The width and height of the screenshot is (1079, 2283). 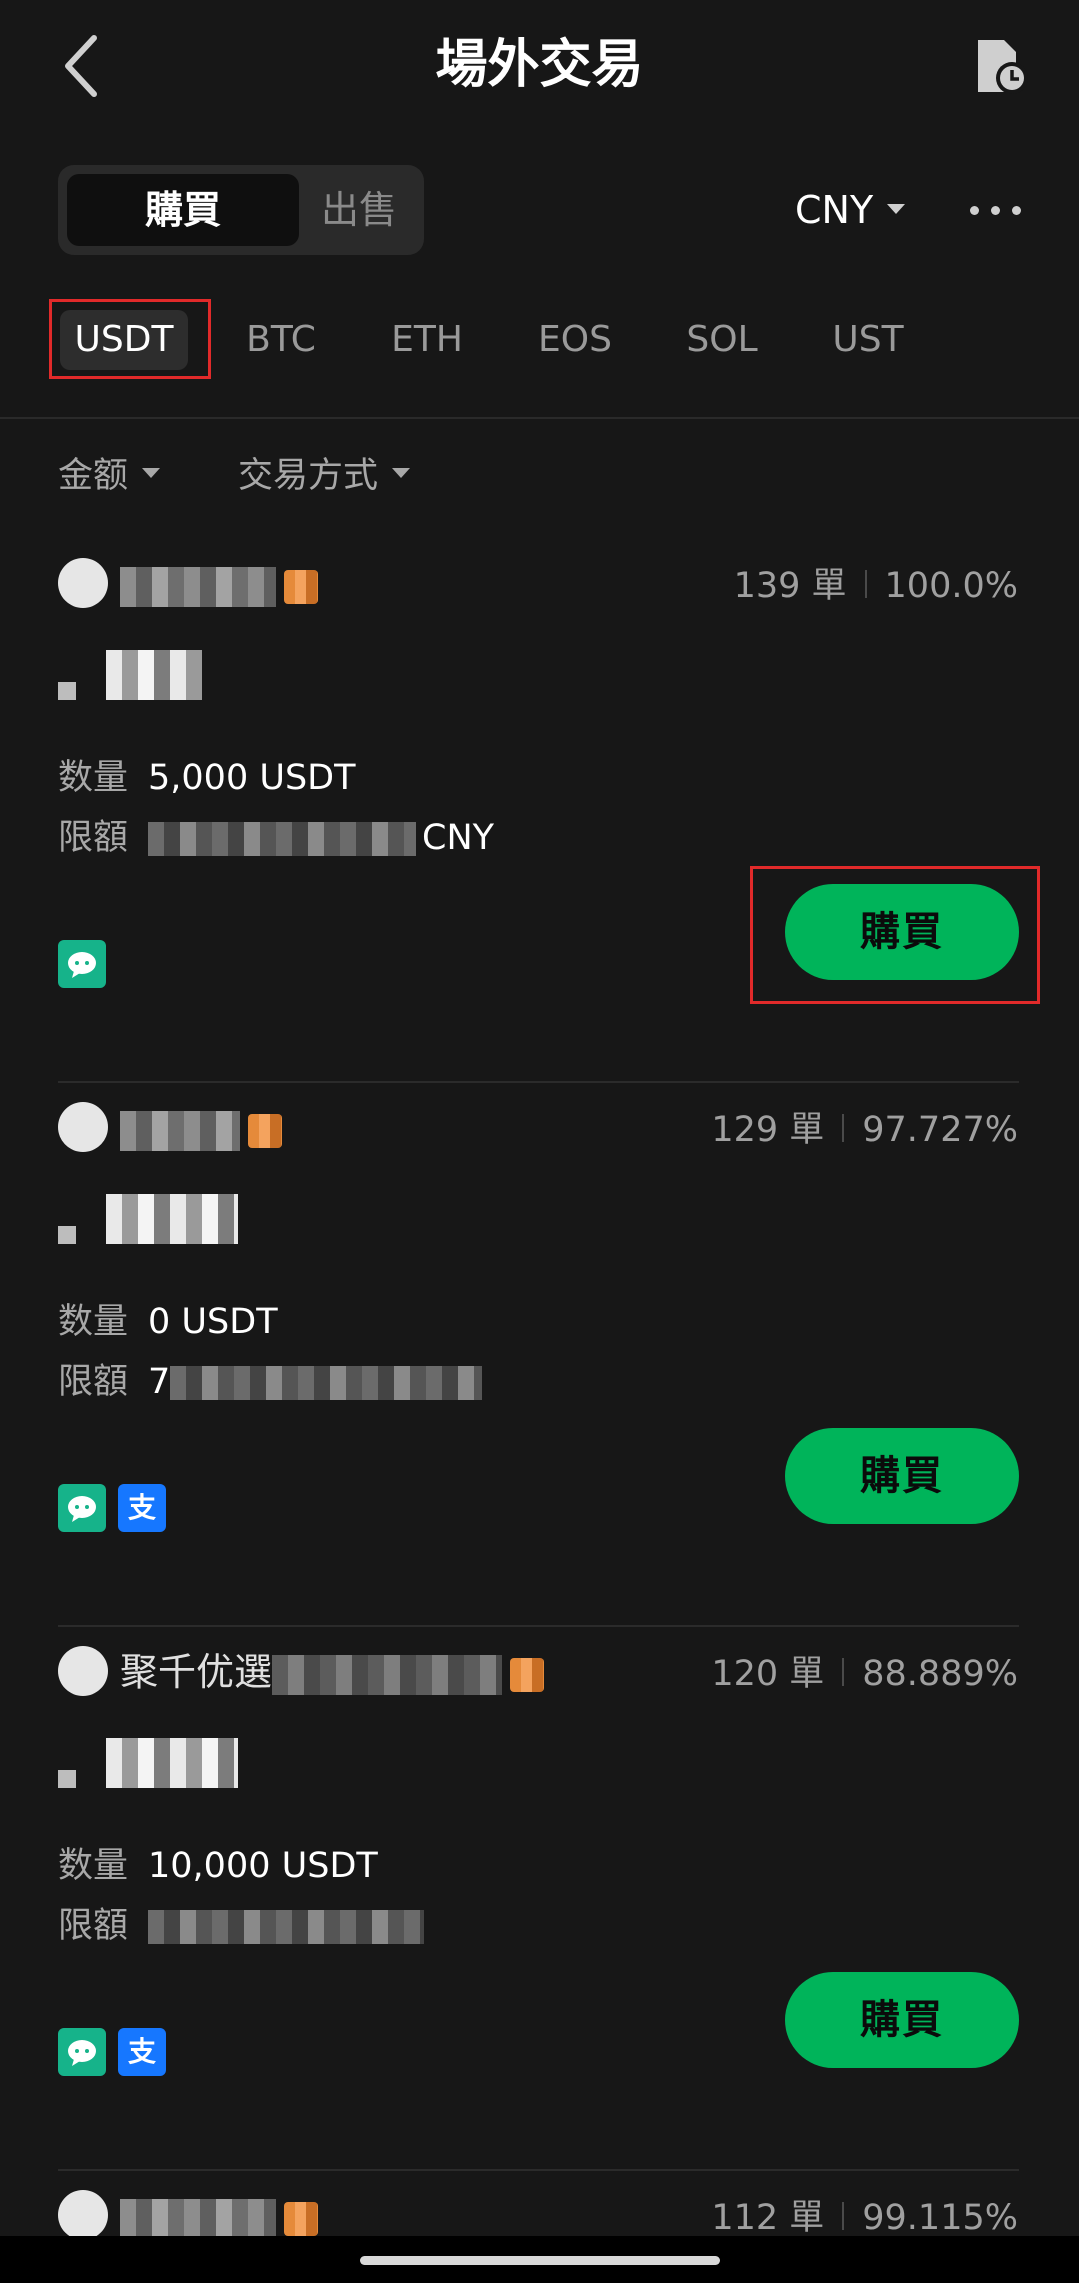 I want to click on quantity-row: 数量 10,000 USDT, so click(x=218, y=1866).